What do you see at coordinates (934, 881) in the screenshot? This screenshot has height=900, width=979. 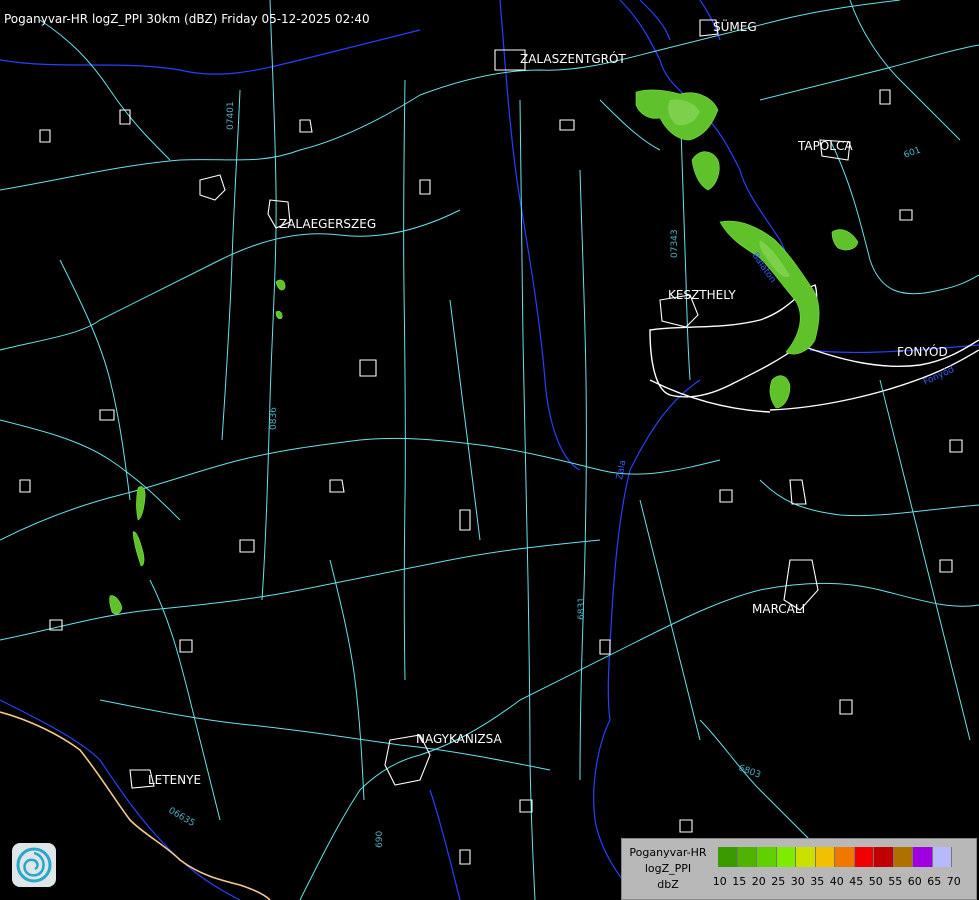 I see `legend-tick: 65` at bounding box center [934, 881].